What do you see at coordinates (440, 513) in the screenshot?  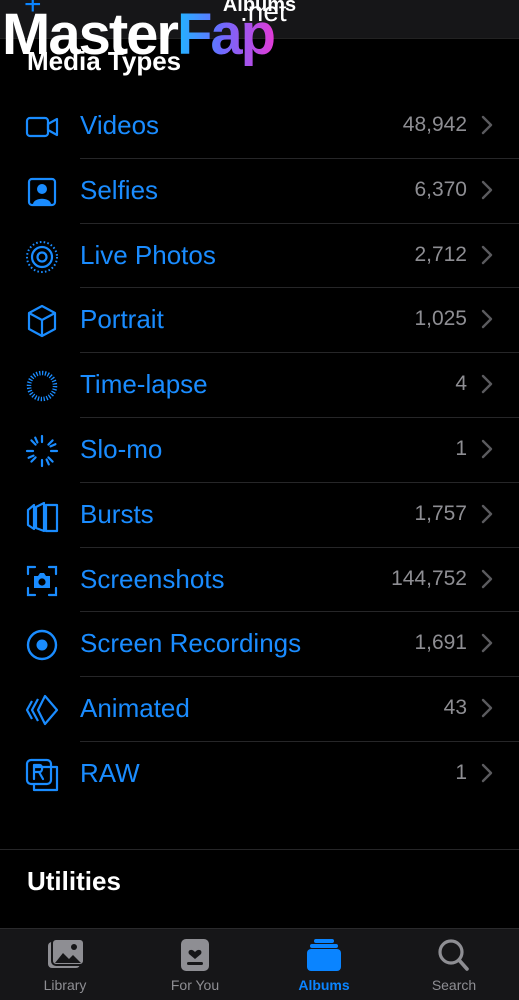 I see `list-item-count: 1,757` at bounding box center [440, 513].